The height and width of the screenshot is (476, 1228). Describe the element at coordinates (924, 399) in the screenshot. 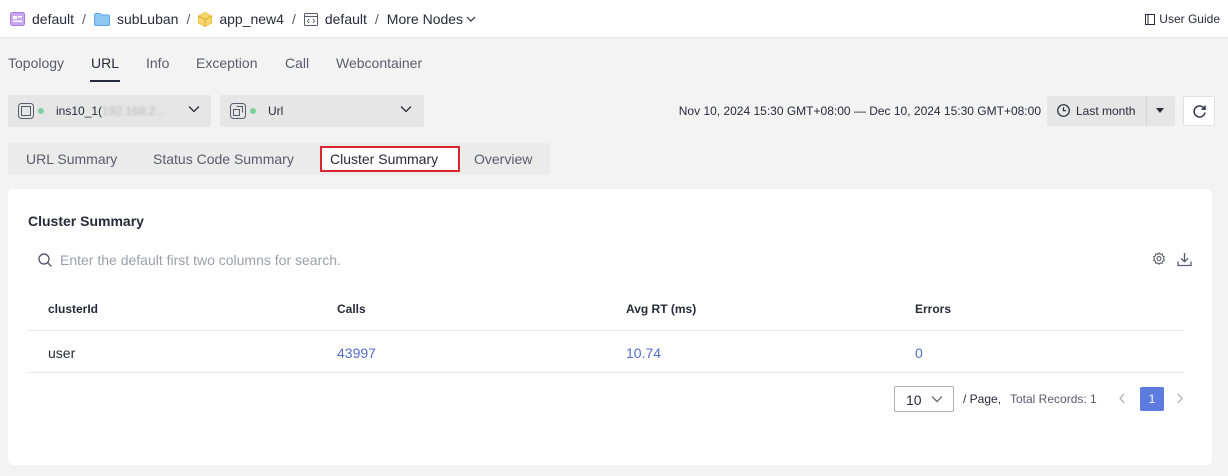

I see `page-size-select: 10` at that location.